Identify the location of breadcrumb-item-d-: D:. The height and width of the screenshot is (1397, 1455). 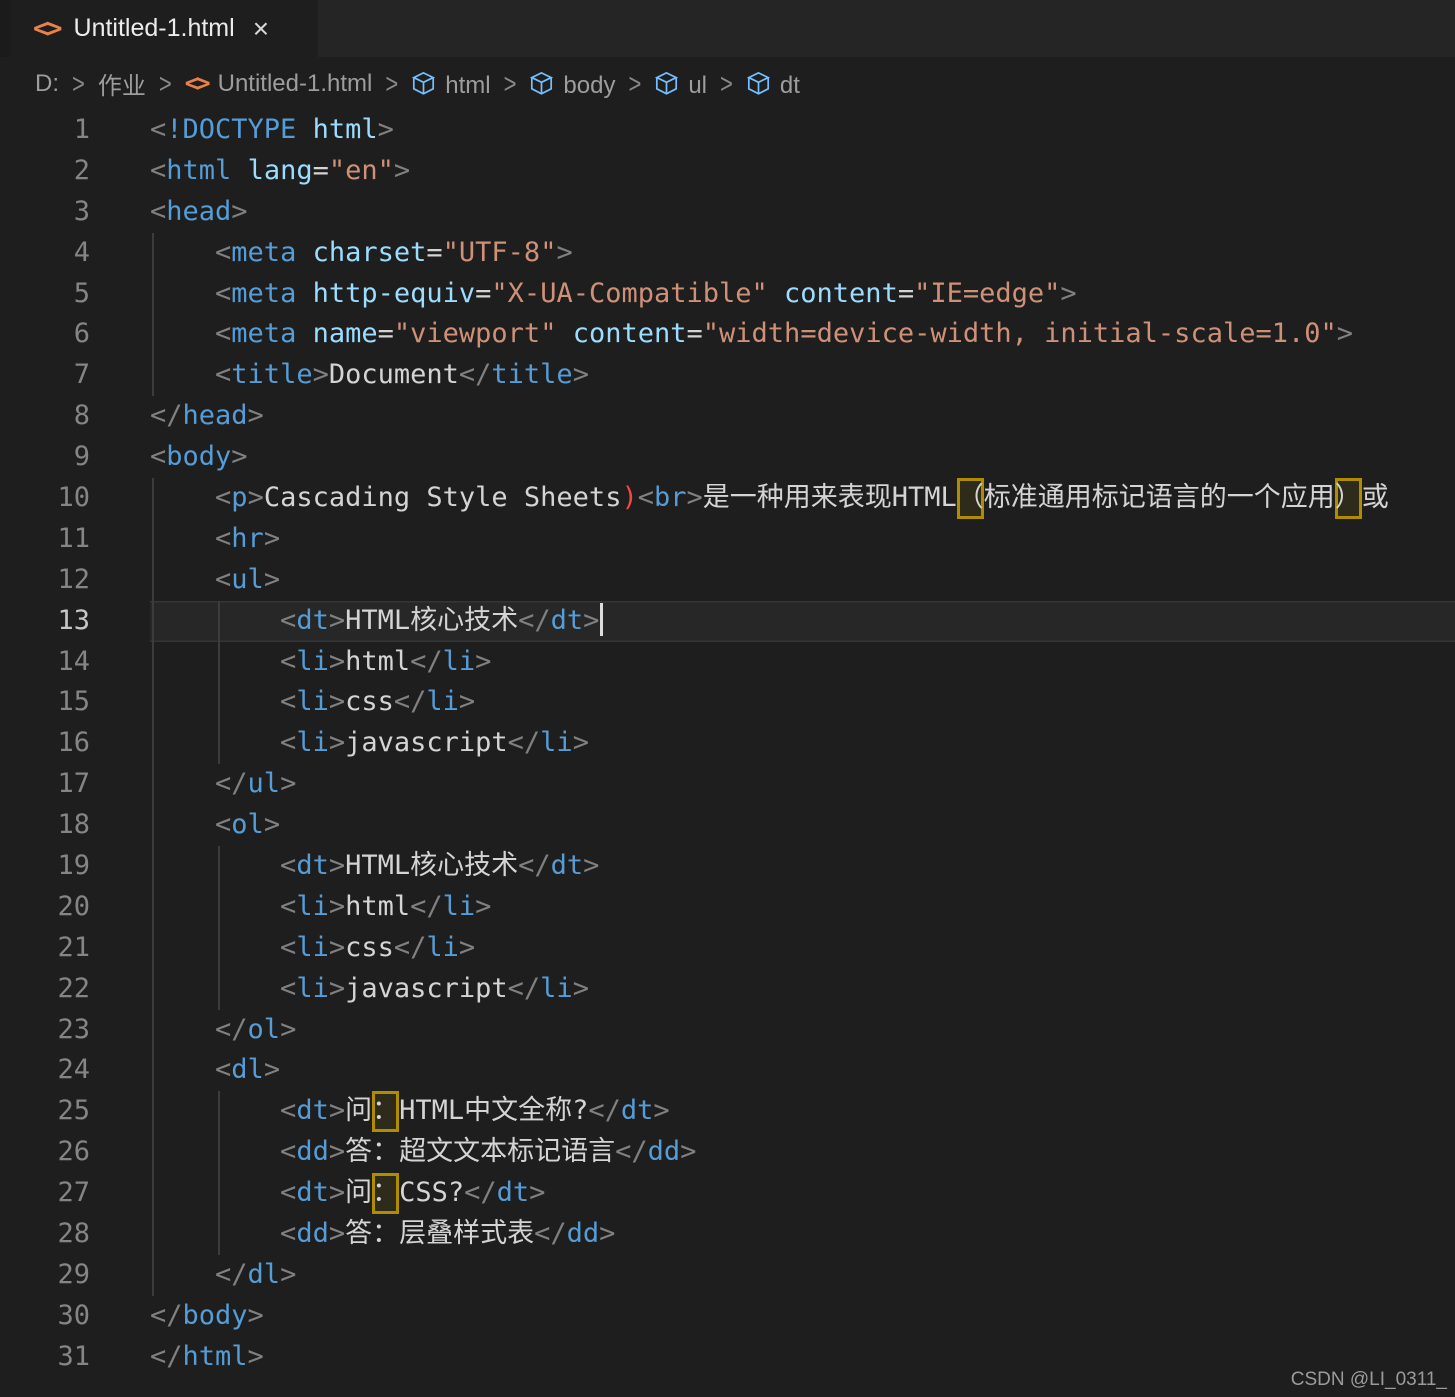
(47, 84).